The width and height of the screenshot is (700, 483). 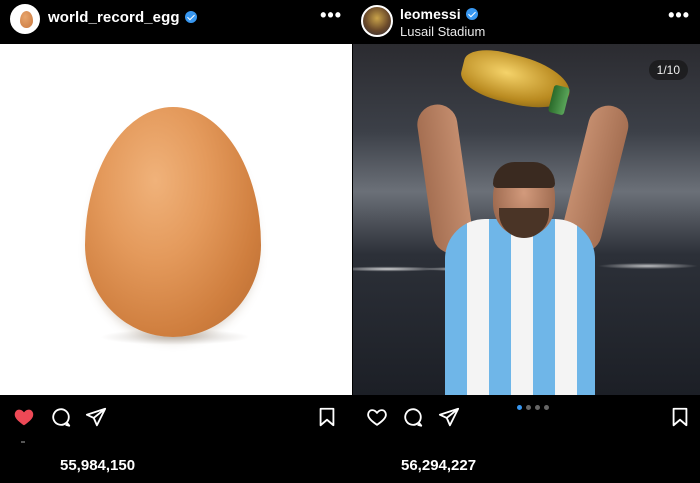 I want to click on argentina-jersey, so click(x=520, y=307).